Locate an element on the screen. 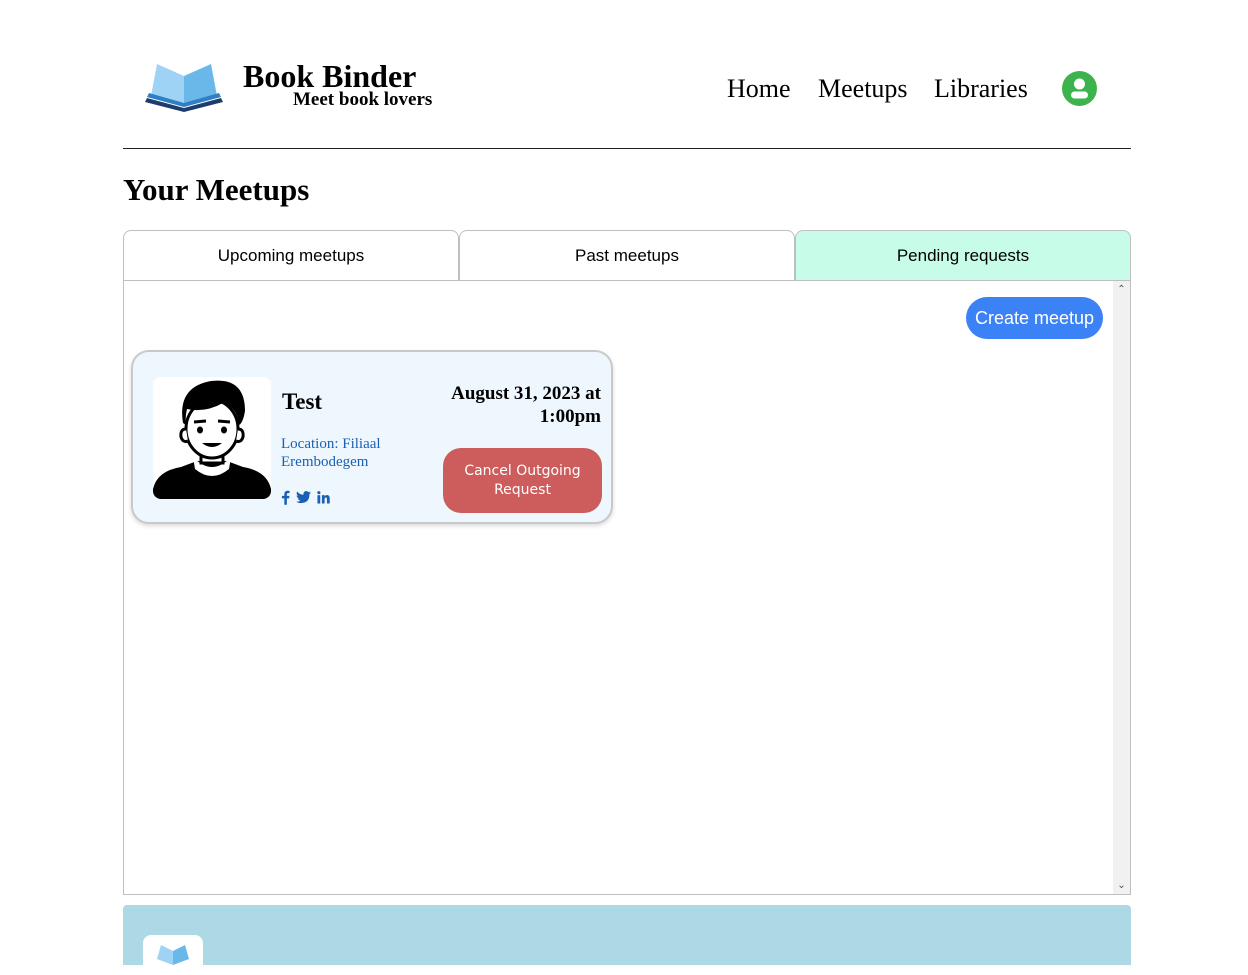 The width and height of the screenshot is (1248, 975). account-button is located at coordinates (1079, 88).